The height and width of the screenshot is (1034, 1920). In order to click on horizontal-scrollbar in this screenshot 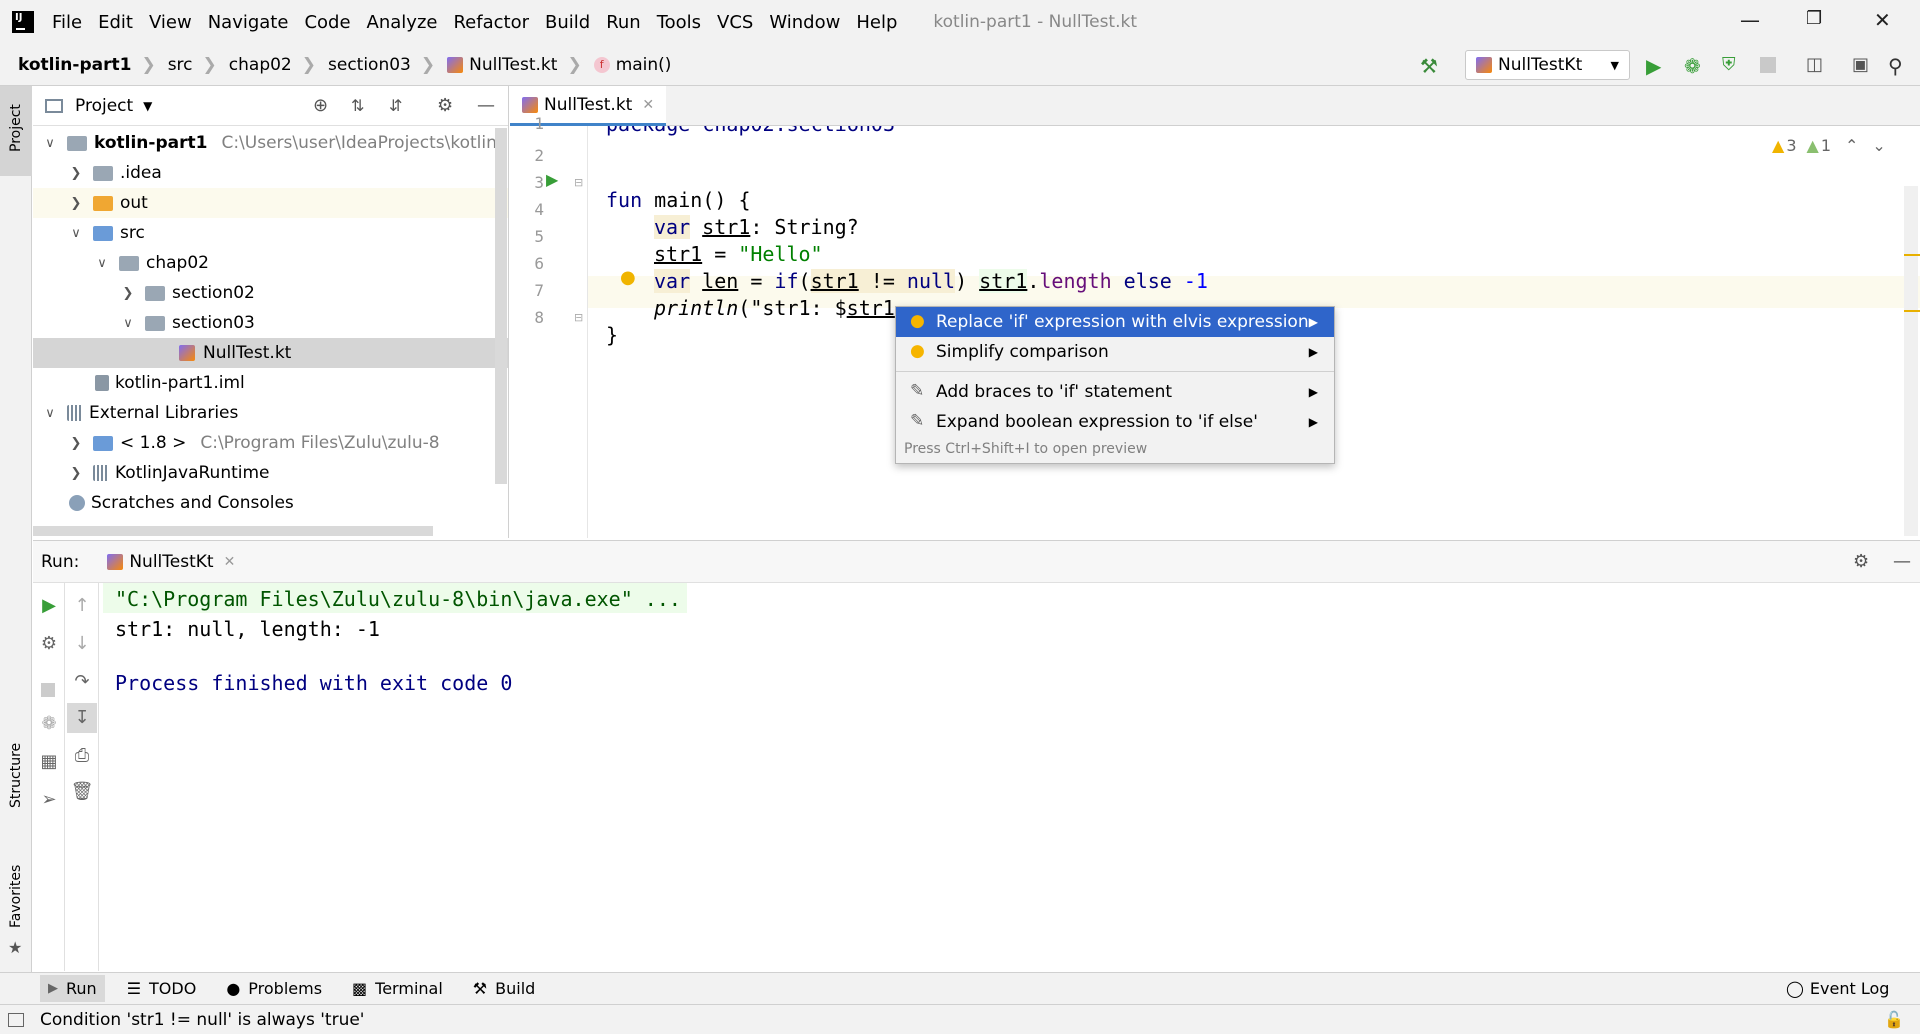, I will do `click(233, 531)`.